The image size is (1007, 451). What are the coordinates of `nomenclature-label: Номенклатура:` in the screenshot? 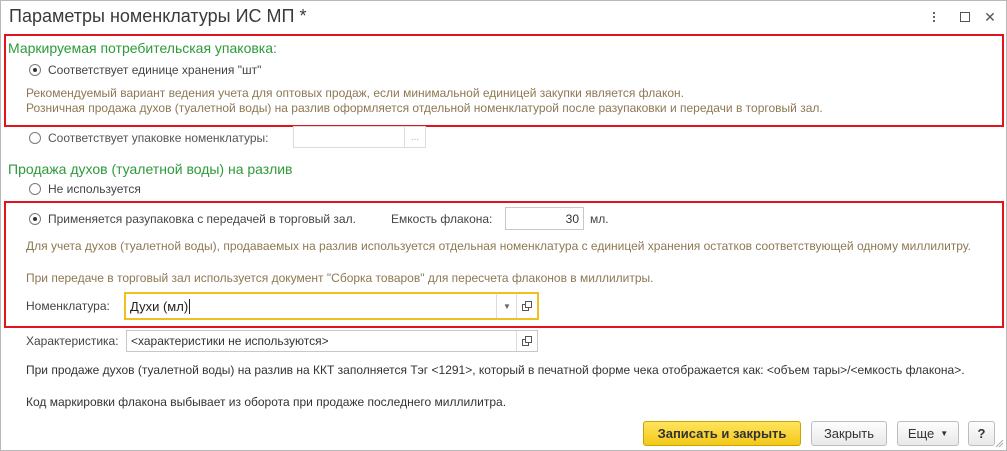 It's located at (68, 306).